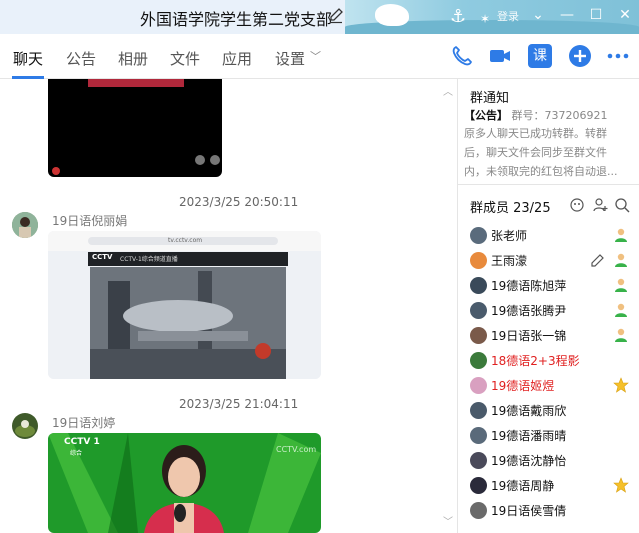 The width and height of the screenshot is (639, 533). I want to click on scroll-down-icon: ﹀, so click(448, 520).